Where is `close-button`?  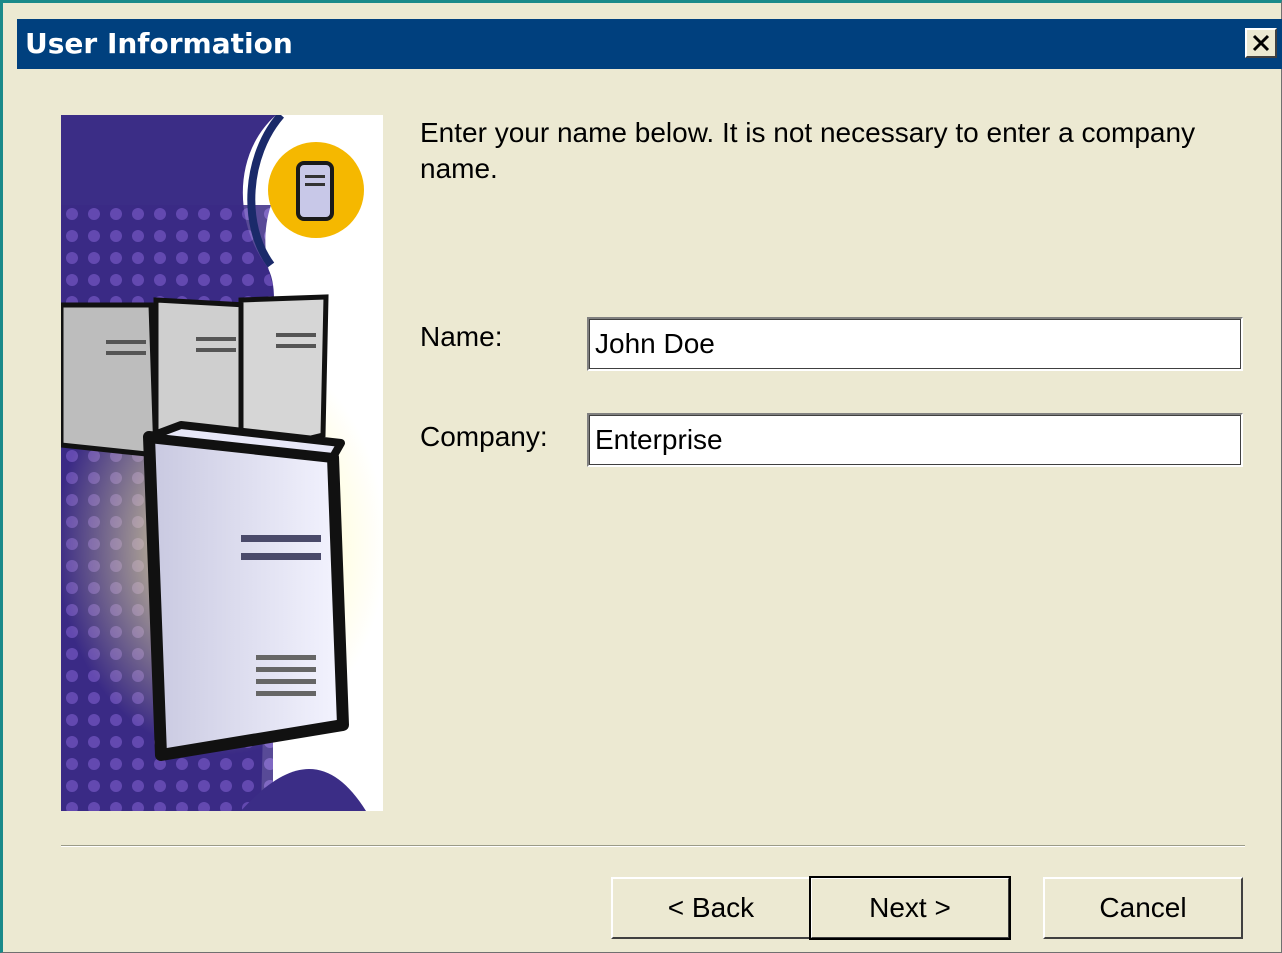 close-button is located at coordinates (1261, 43).